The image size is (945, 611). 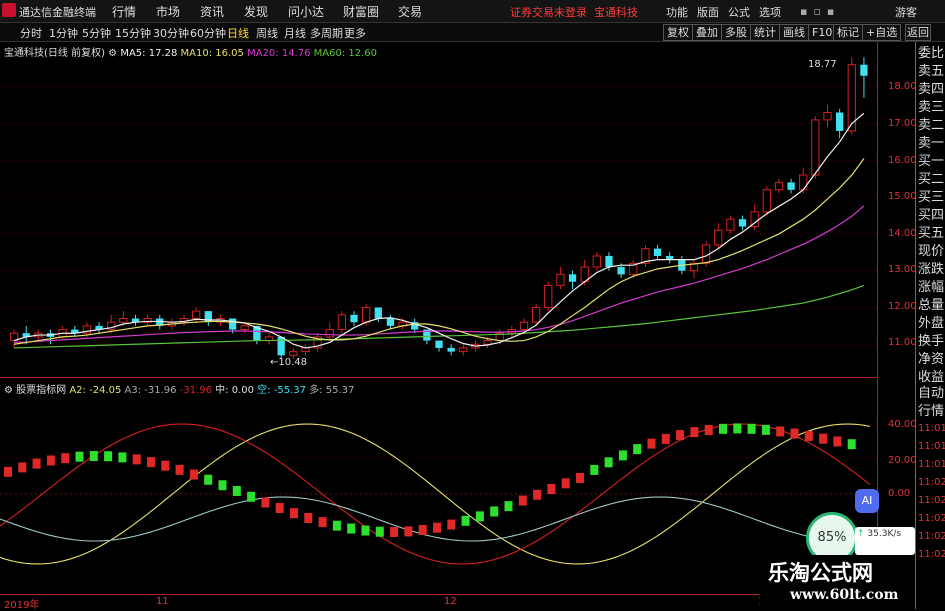 What do you see at coordinates (212, 11) in the screenshot?
I see `menu-item-zixun: 资讯` at bounding box center [212, 11].